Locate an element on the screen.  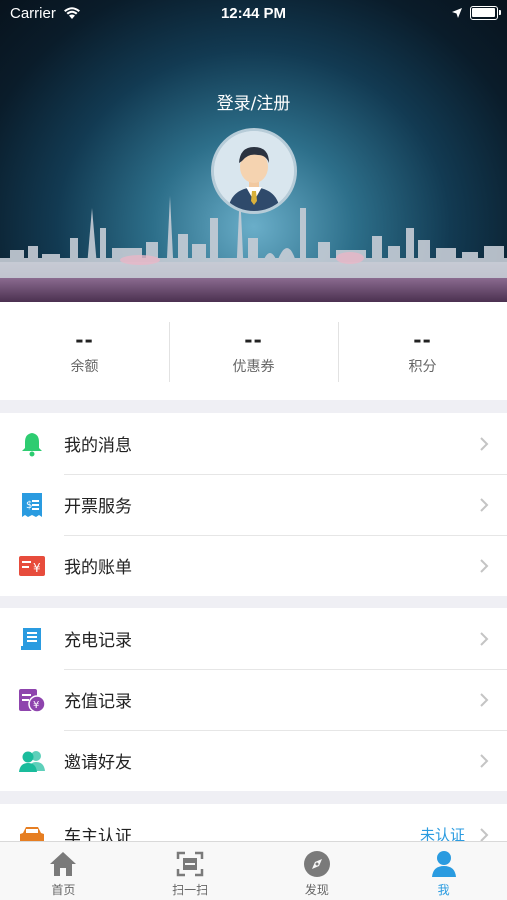
points-stat: -- 积分 is located at coordinates (422, 351).